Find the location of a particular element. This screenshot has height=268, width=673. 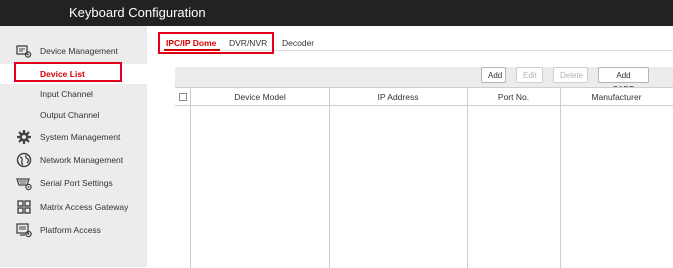

sidebar-item-matrix-access-gateway: Matrix Access Gateway is located at coordinates (73, 207).